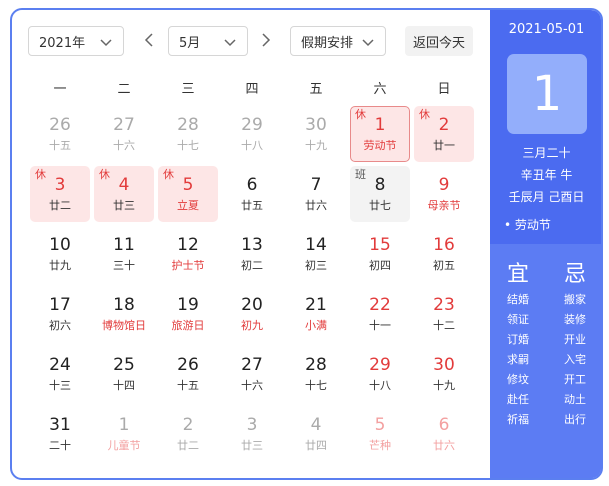 This screenshot has width=609, height=486. I want to click on lunar-label: 二十, so click(60, 445).